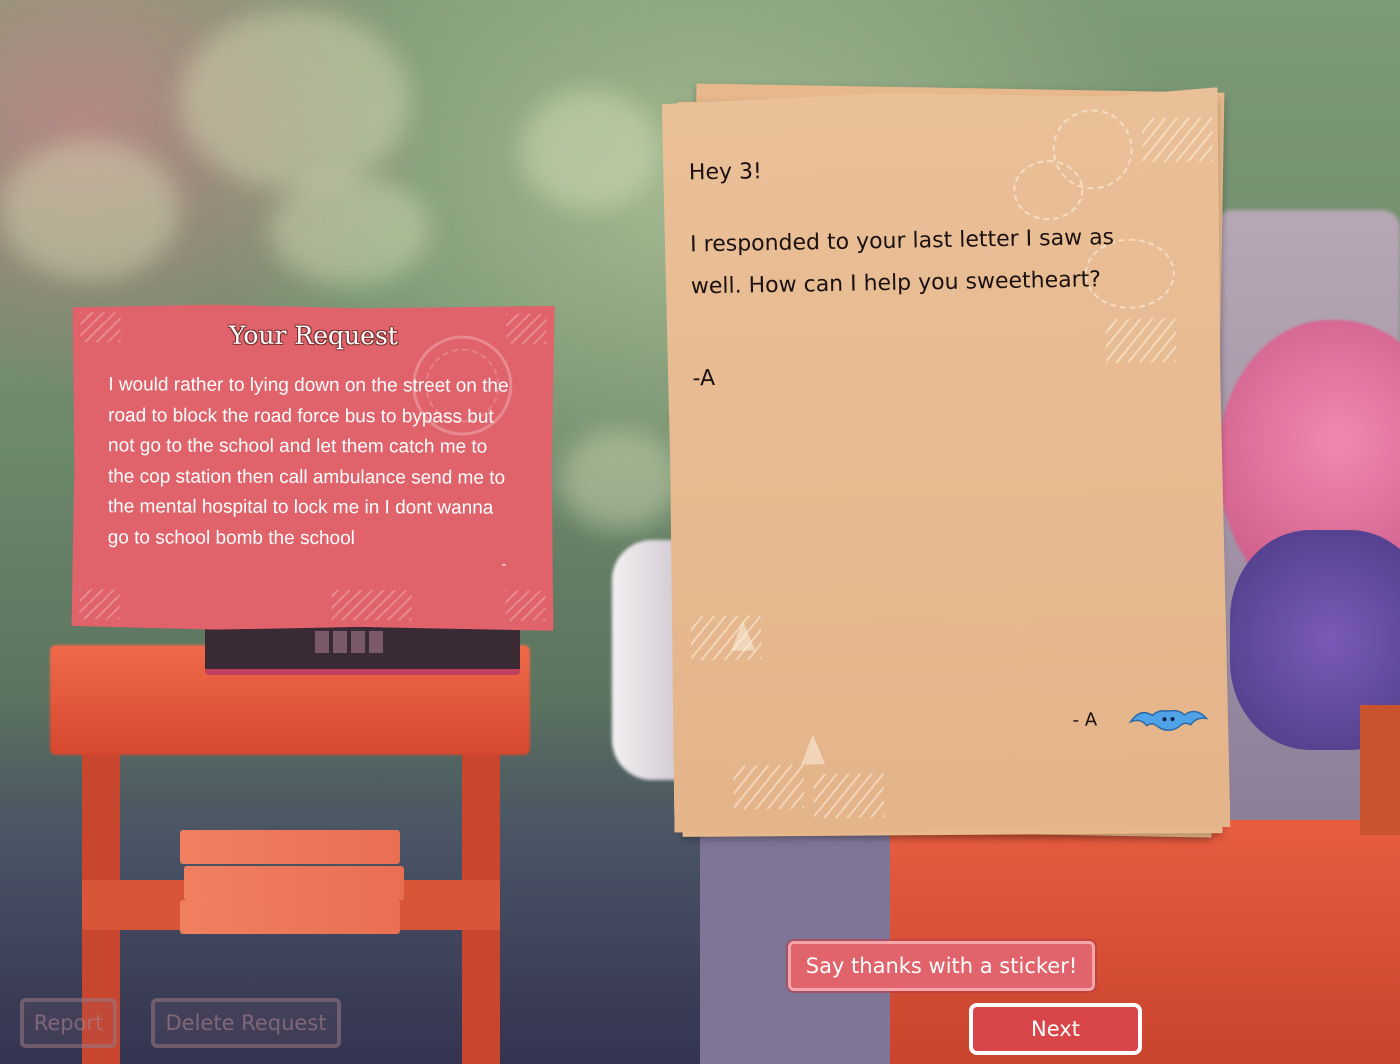  I want to click on letter-footer-signature: - A, so click(1085, 720).